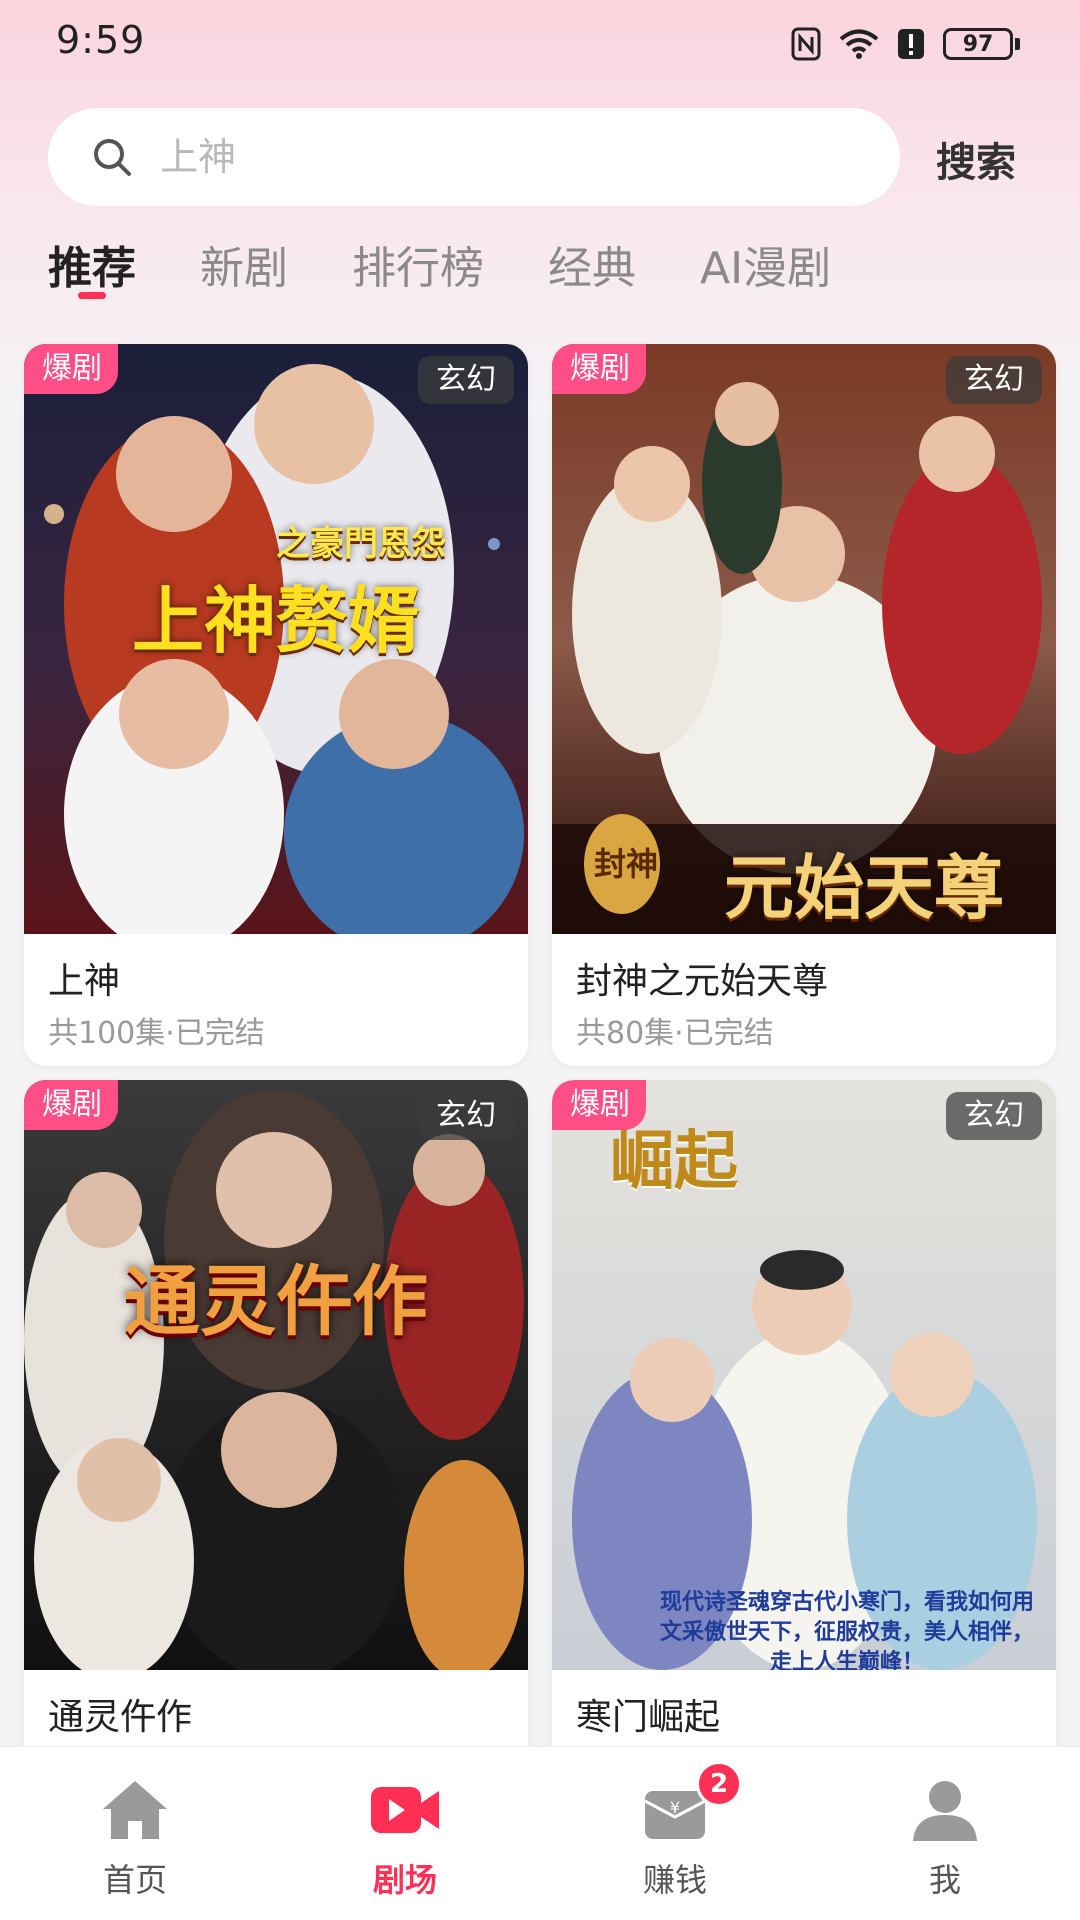  I want to click on tab-rankings: 排行榜, so click(418, 272).